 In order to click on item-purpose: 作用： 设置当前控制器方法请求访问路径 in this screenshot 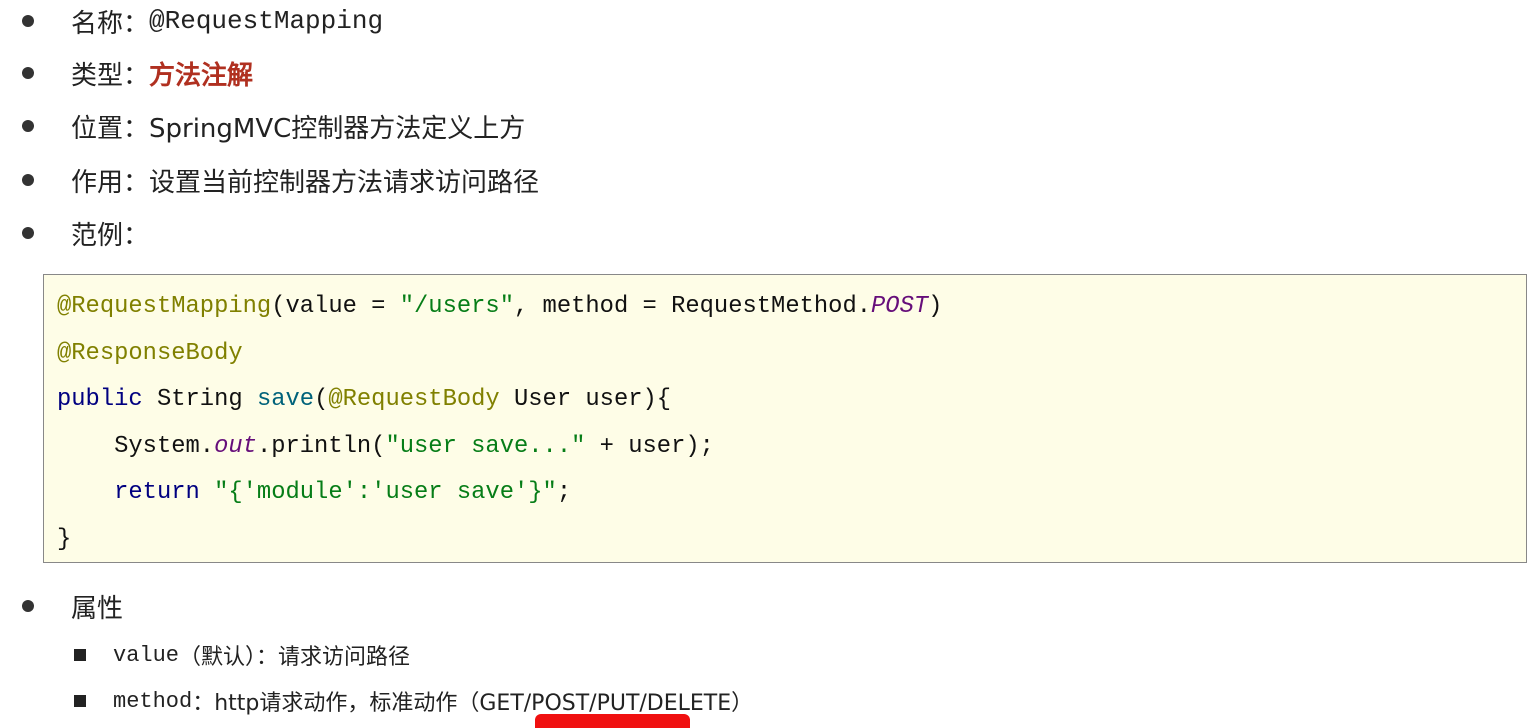, I will do `click(280, 180)`.